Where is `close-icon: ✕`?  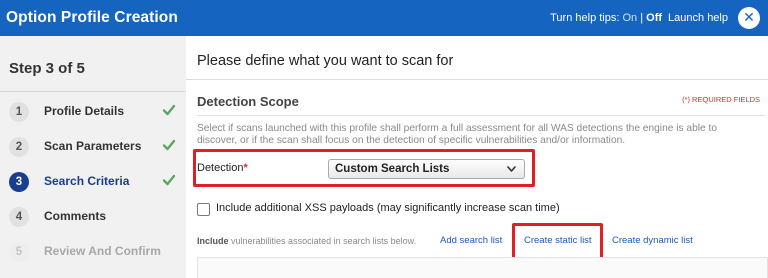
close-icon: ✕ is located at coordinates (749, 18).